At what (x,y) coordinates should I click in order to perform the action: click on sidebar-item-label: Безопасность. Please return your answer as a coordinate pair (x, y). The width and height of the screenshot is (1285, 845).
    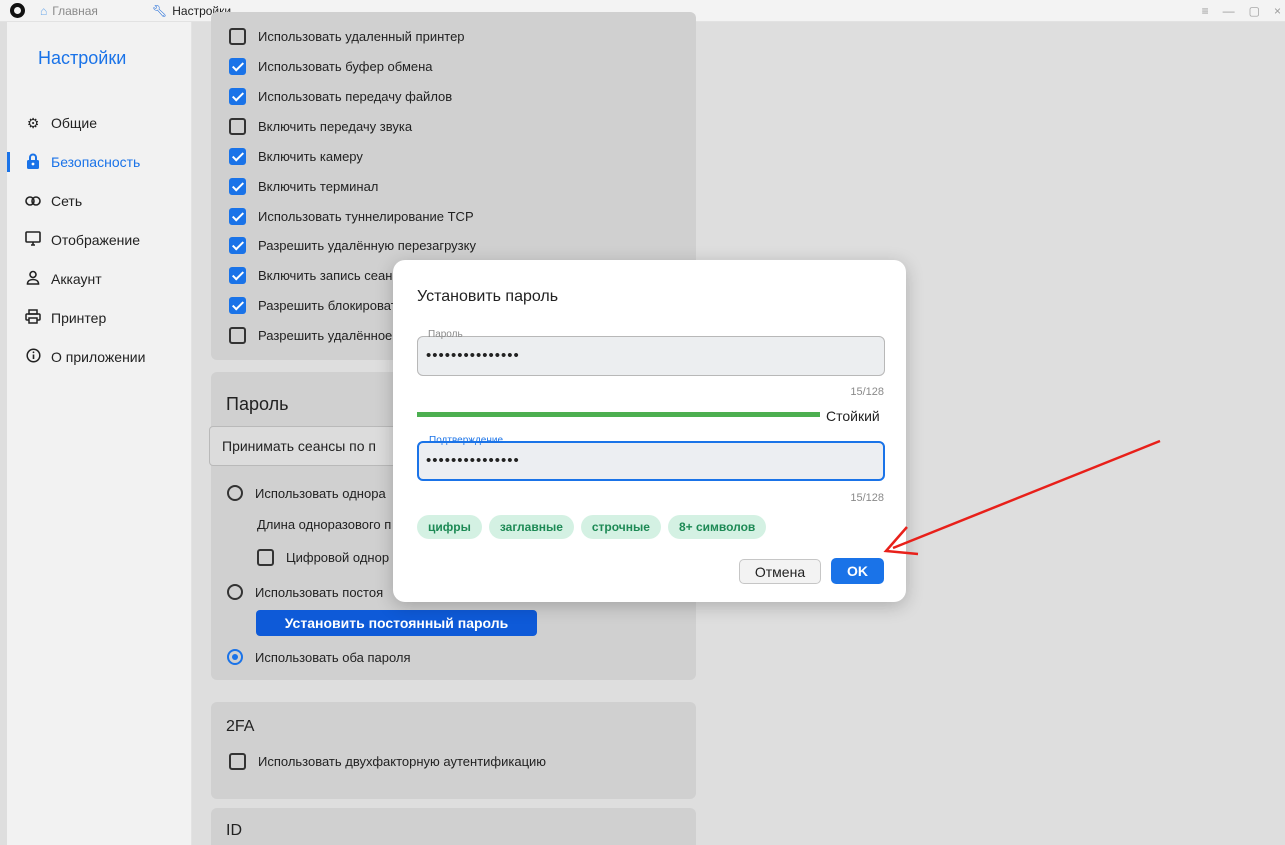
    Looking at the image, I should click on (96, 162).